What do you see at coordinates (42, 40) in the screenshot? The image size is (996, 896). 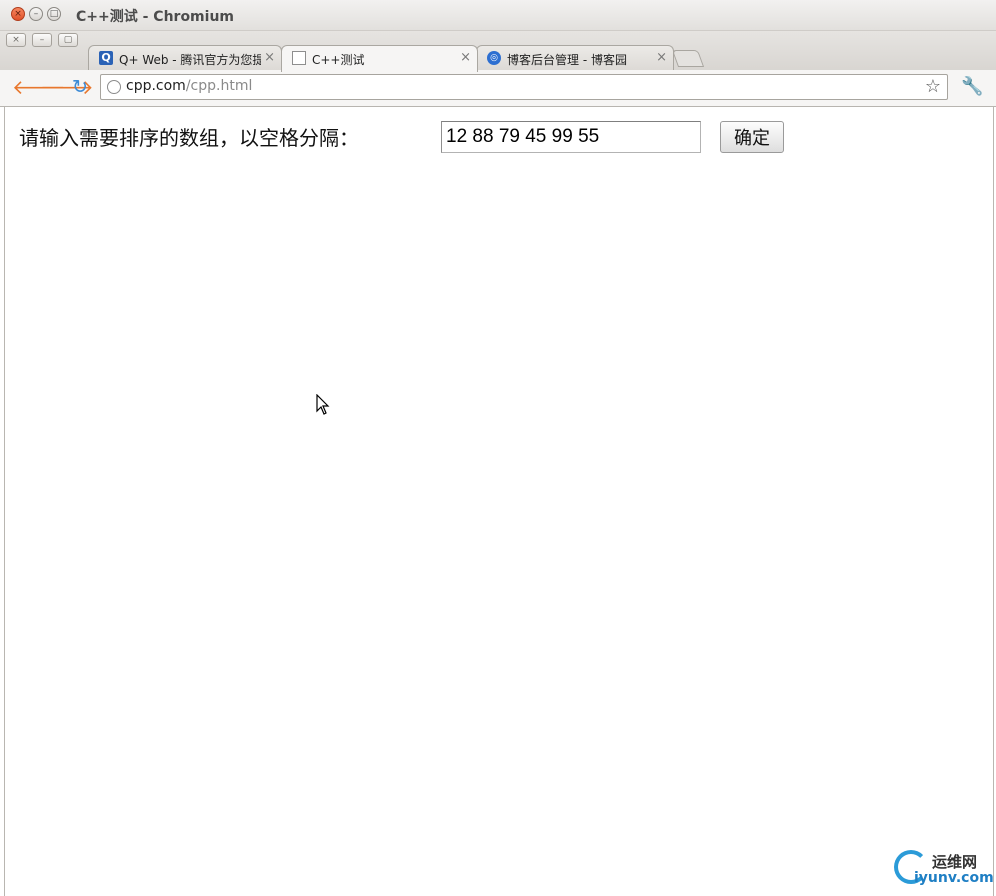 I see `chrome-minimize-icon: –` at bounding box center [42, 40].